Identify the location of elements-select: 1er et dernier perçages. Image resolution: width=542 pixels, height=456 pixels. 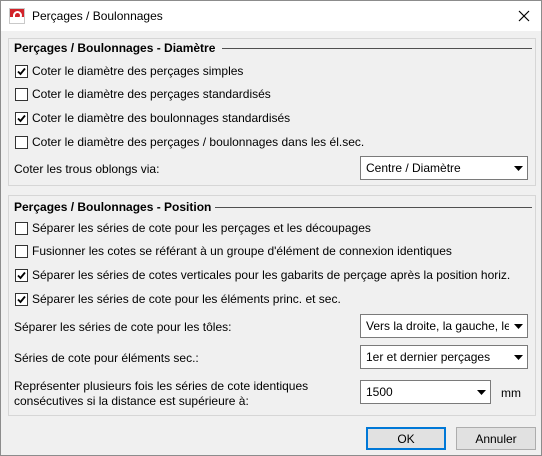
(444, 357).